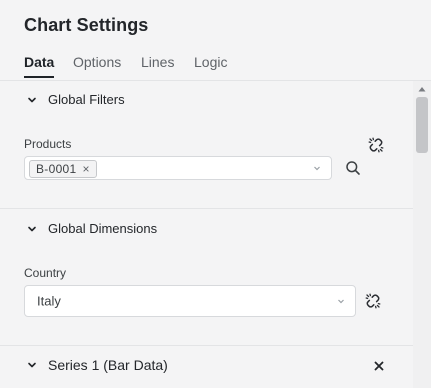 The width and height of the screenshot is (431, 388). What do you see at coordinates (210, 65) in the screenshot?
I see `tab-logic: Logic` at bounding box center [210, 65].